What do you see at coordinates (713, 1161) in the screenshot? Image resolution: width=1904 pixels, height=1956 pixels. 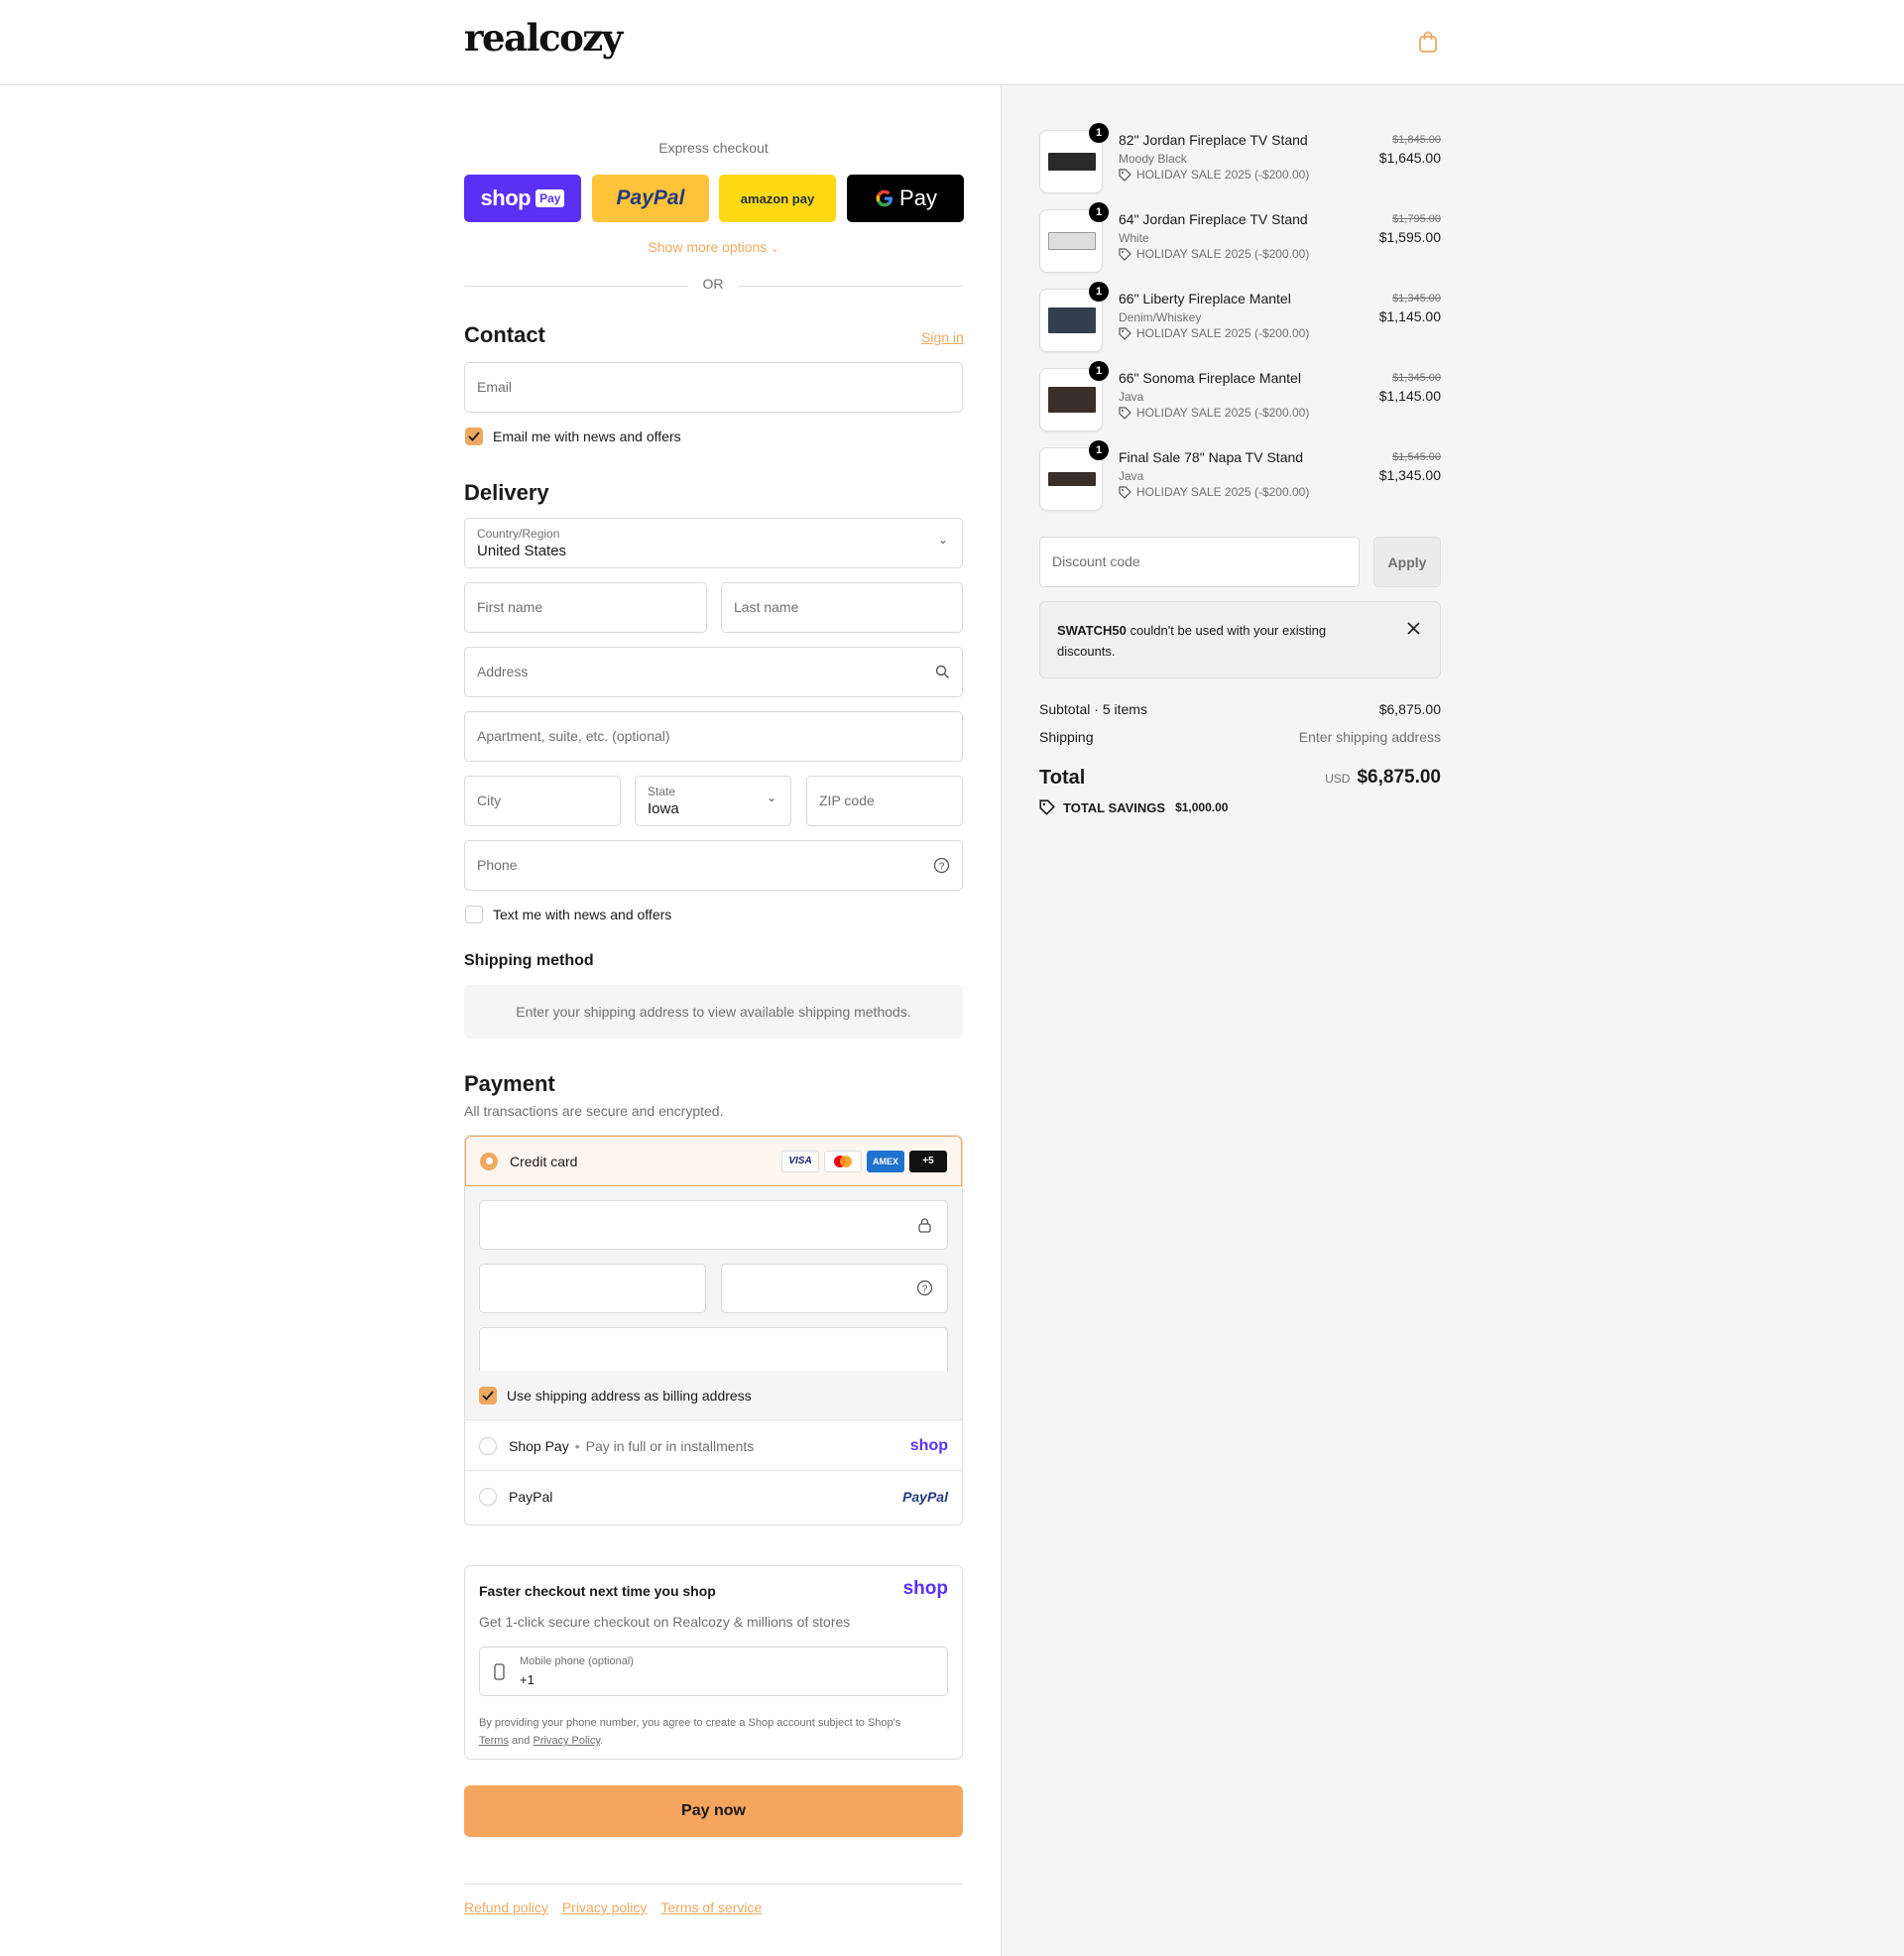 I see `credit-card-option: Credit card VISA AMEX +5` at bounding box center [713, 1161].